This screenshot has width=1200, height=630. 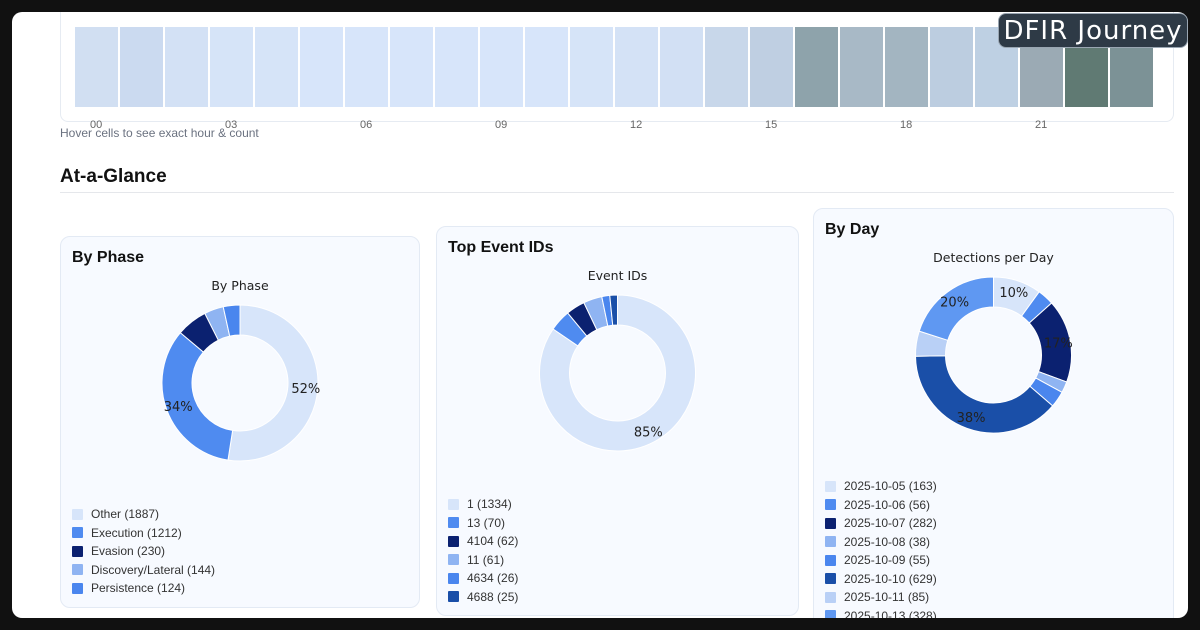 I want to click on legend-label: 4688 (25), so click(x=493, y=596).